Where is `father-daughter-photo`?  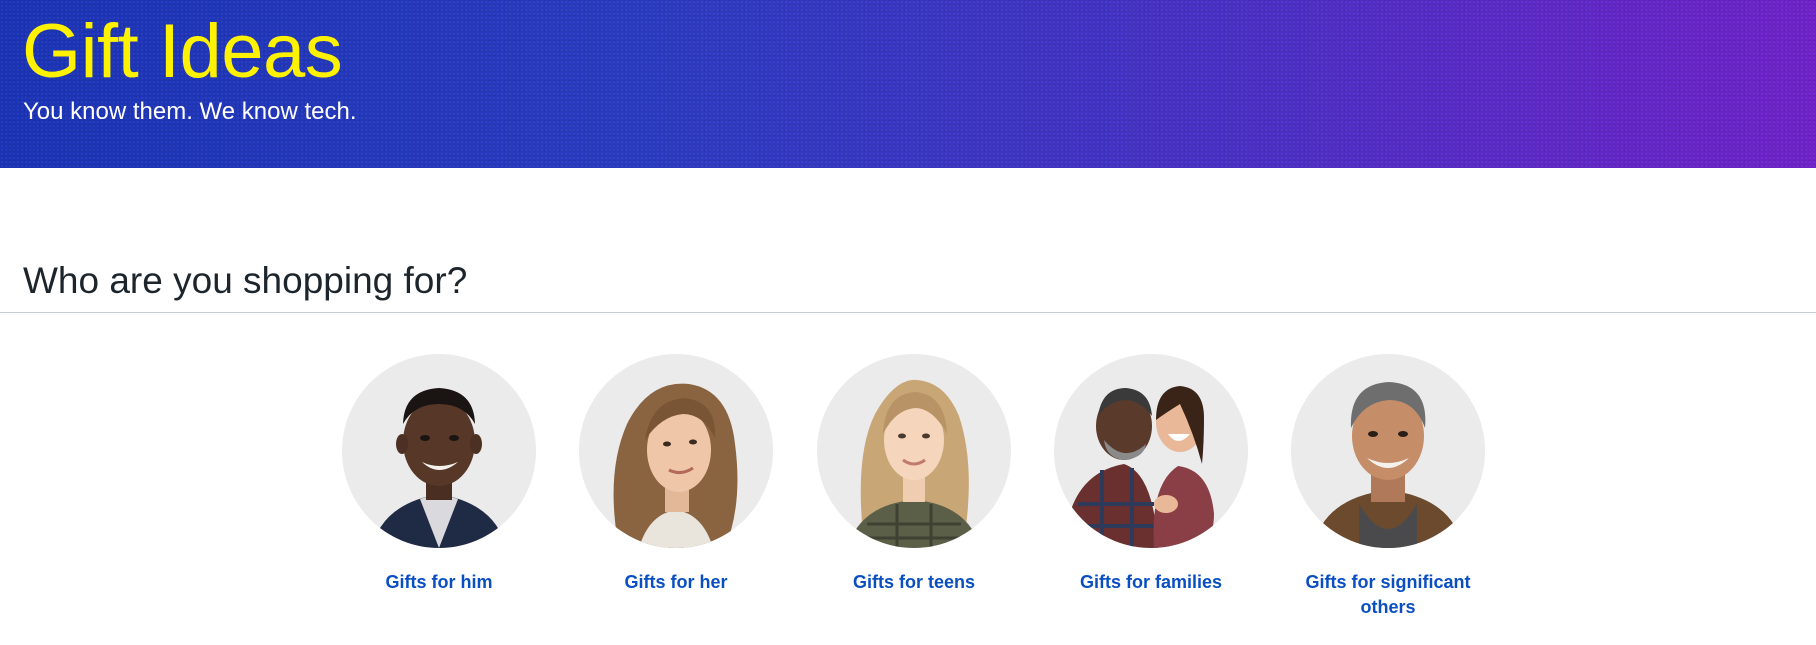
father-daughter-photo is located at coordinates (1151, 451).